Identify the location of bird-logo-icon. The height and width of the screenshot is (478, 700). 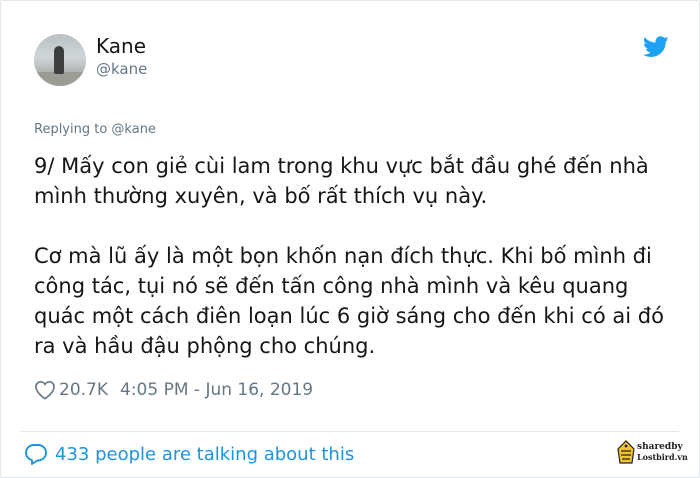
(626, 452).